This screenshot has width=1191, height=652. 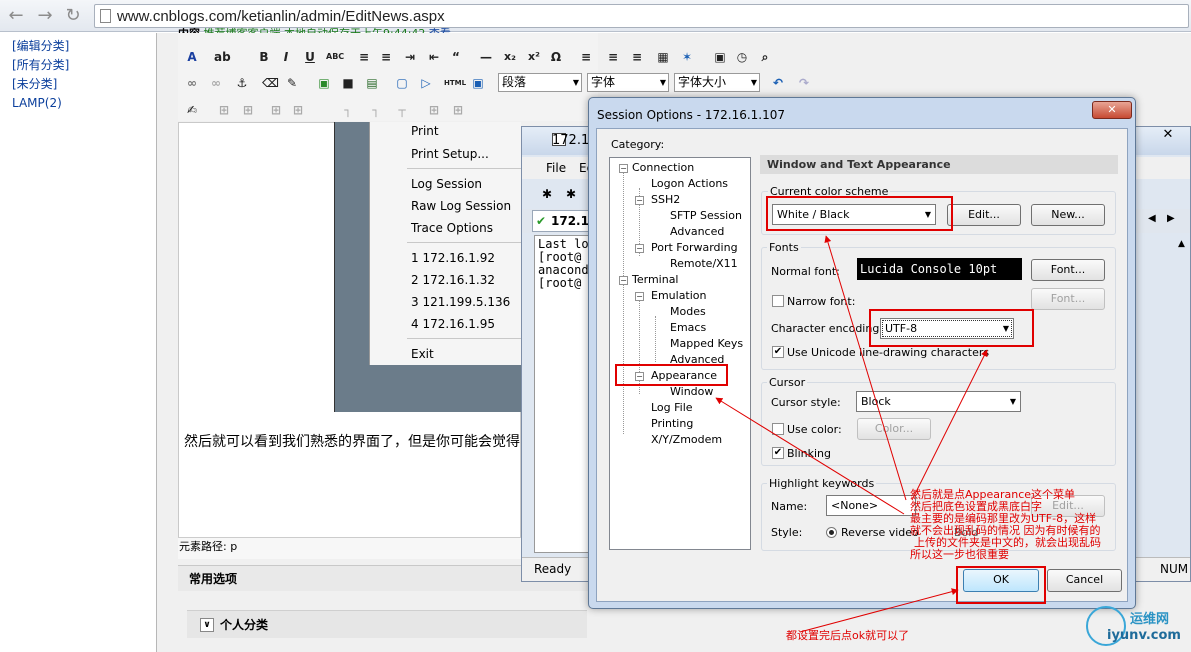 I want to click on annotation-note-4: 就不会出现乱码的情况 因为有时候有的, so click(x=1005, y=530).